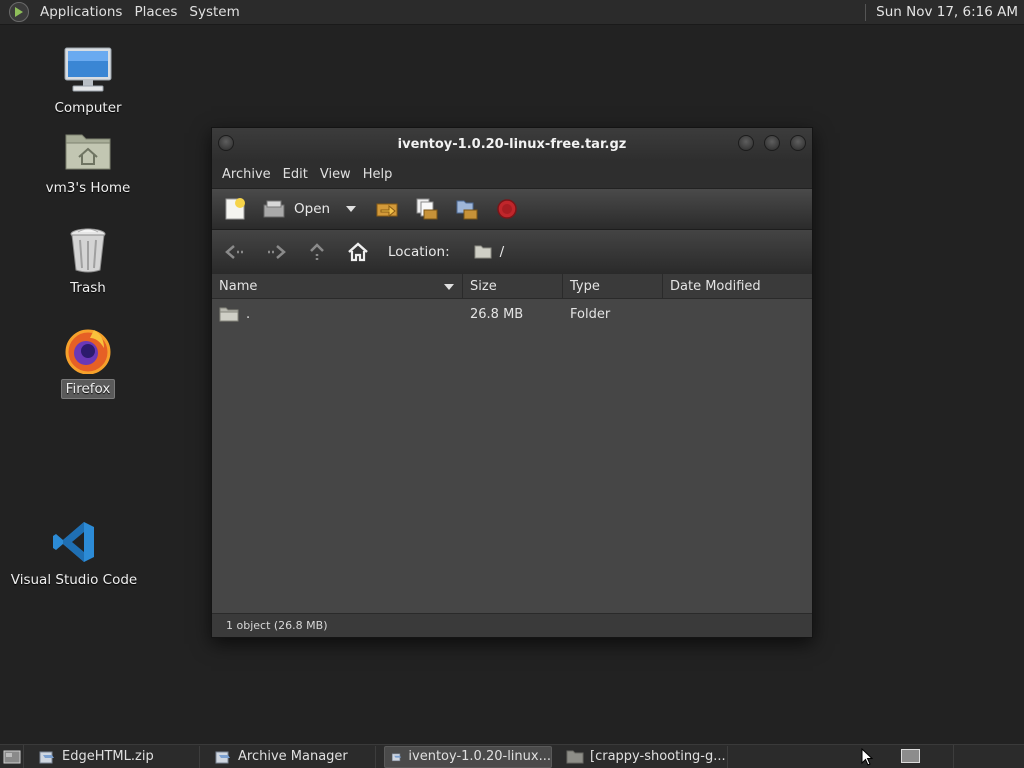  Describe the element at coordinates (512, 252) in the screenshot. I see `location-bar: Location: /` at that location.